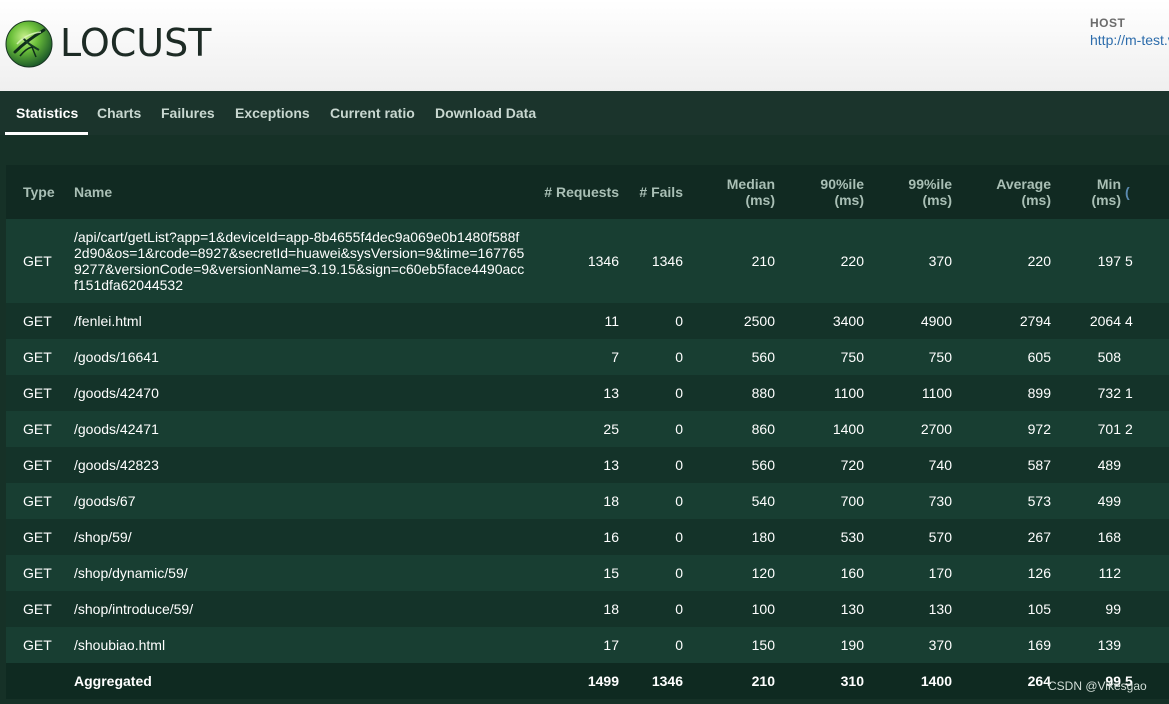 This screenshot has width=1169, height=704. Describe the element at coordinates (299, 681) in the screenshot. I see `aggregated-name: Aggregated` at that location.